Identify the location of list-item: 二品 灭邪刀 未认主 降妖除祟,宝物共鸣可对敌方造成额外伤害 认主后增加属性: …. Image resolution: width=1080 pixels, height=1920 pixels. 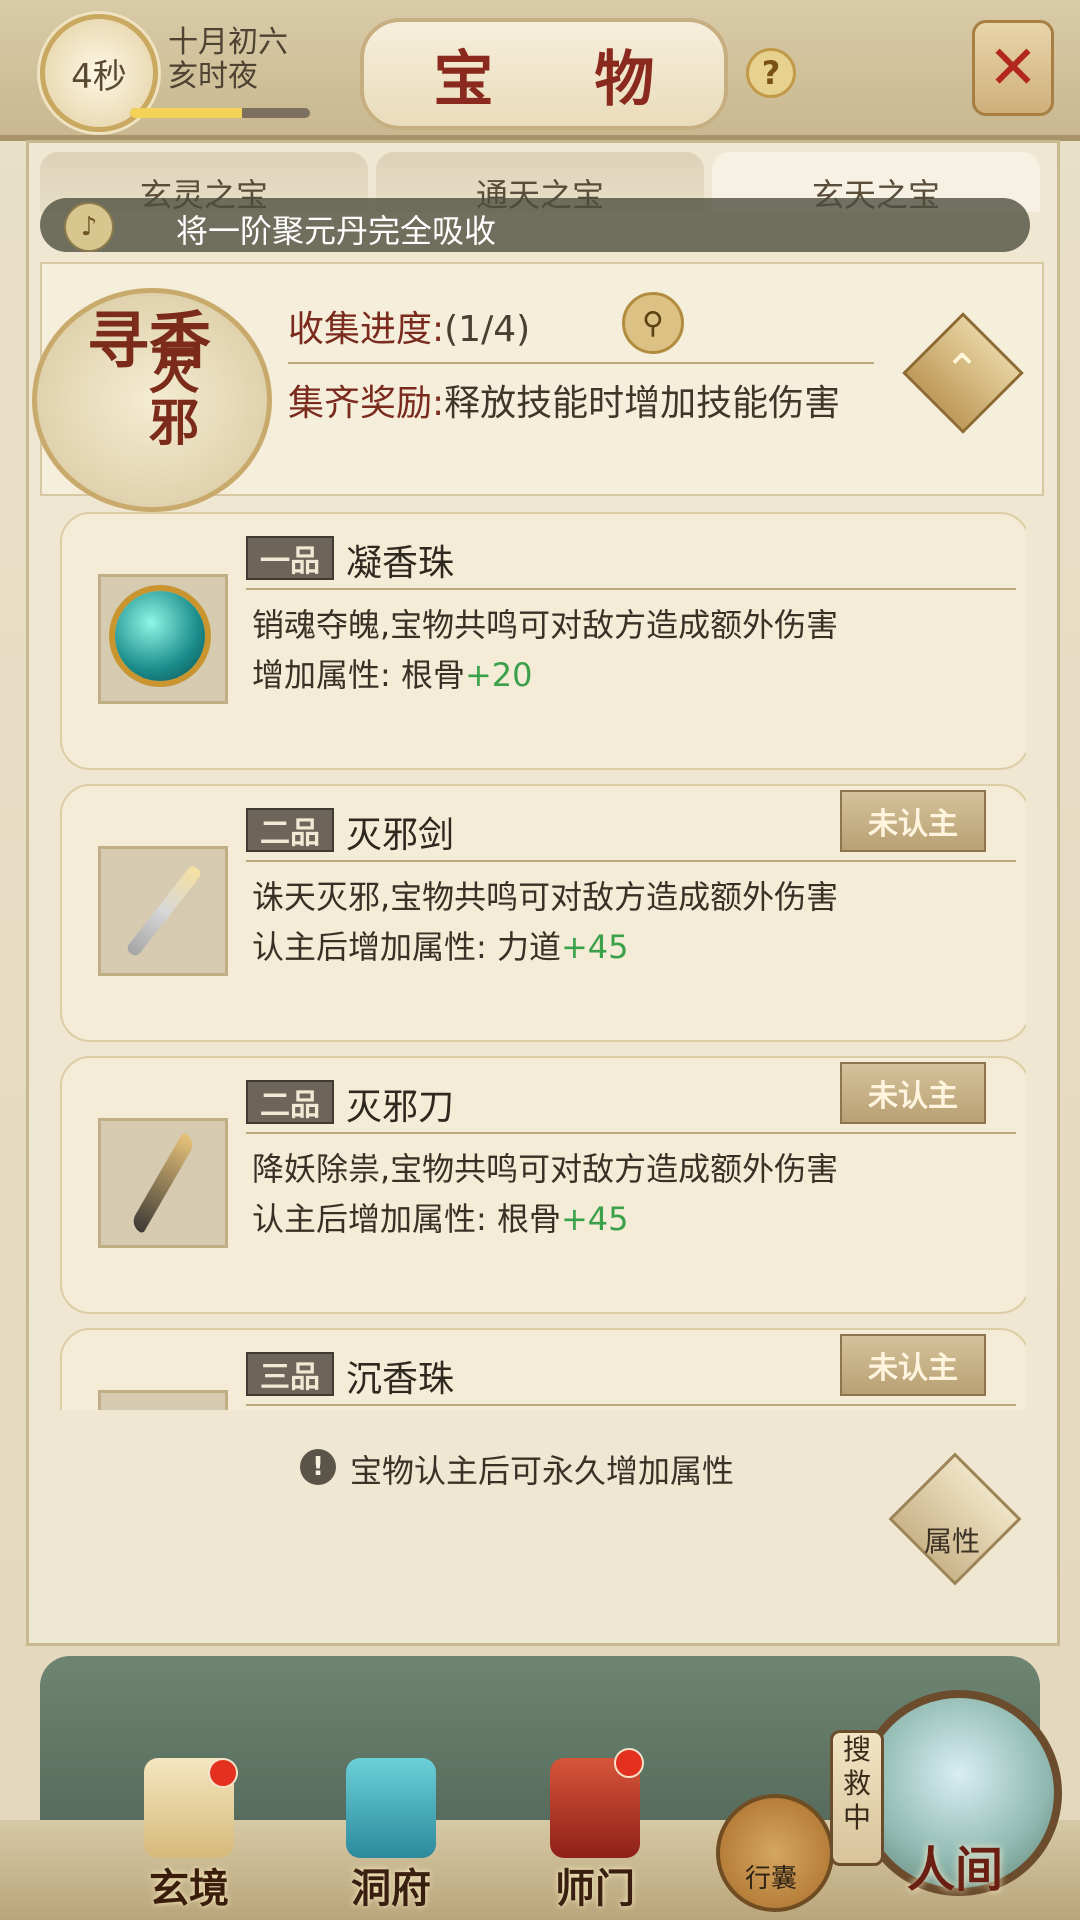
(543, 1185).